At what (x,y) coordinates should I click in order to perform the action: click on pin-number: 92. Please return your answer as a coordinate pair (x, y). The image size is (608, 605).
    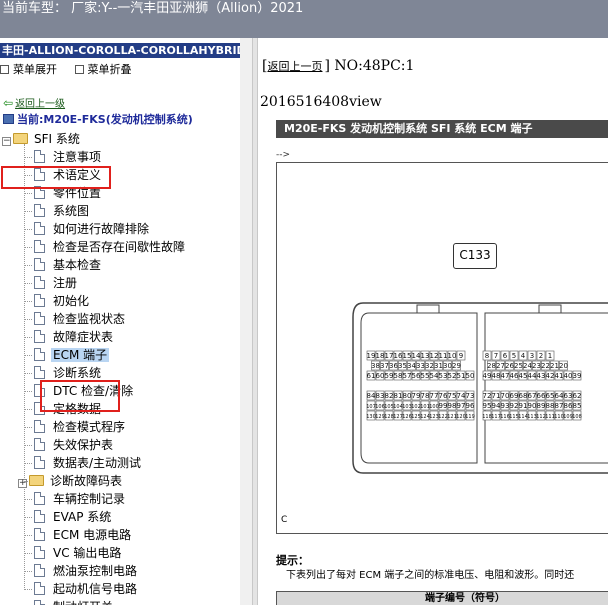
    Looking at the image, I should click on (514, 406).